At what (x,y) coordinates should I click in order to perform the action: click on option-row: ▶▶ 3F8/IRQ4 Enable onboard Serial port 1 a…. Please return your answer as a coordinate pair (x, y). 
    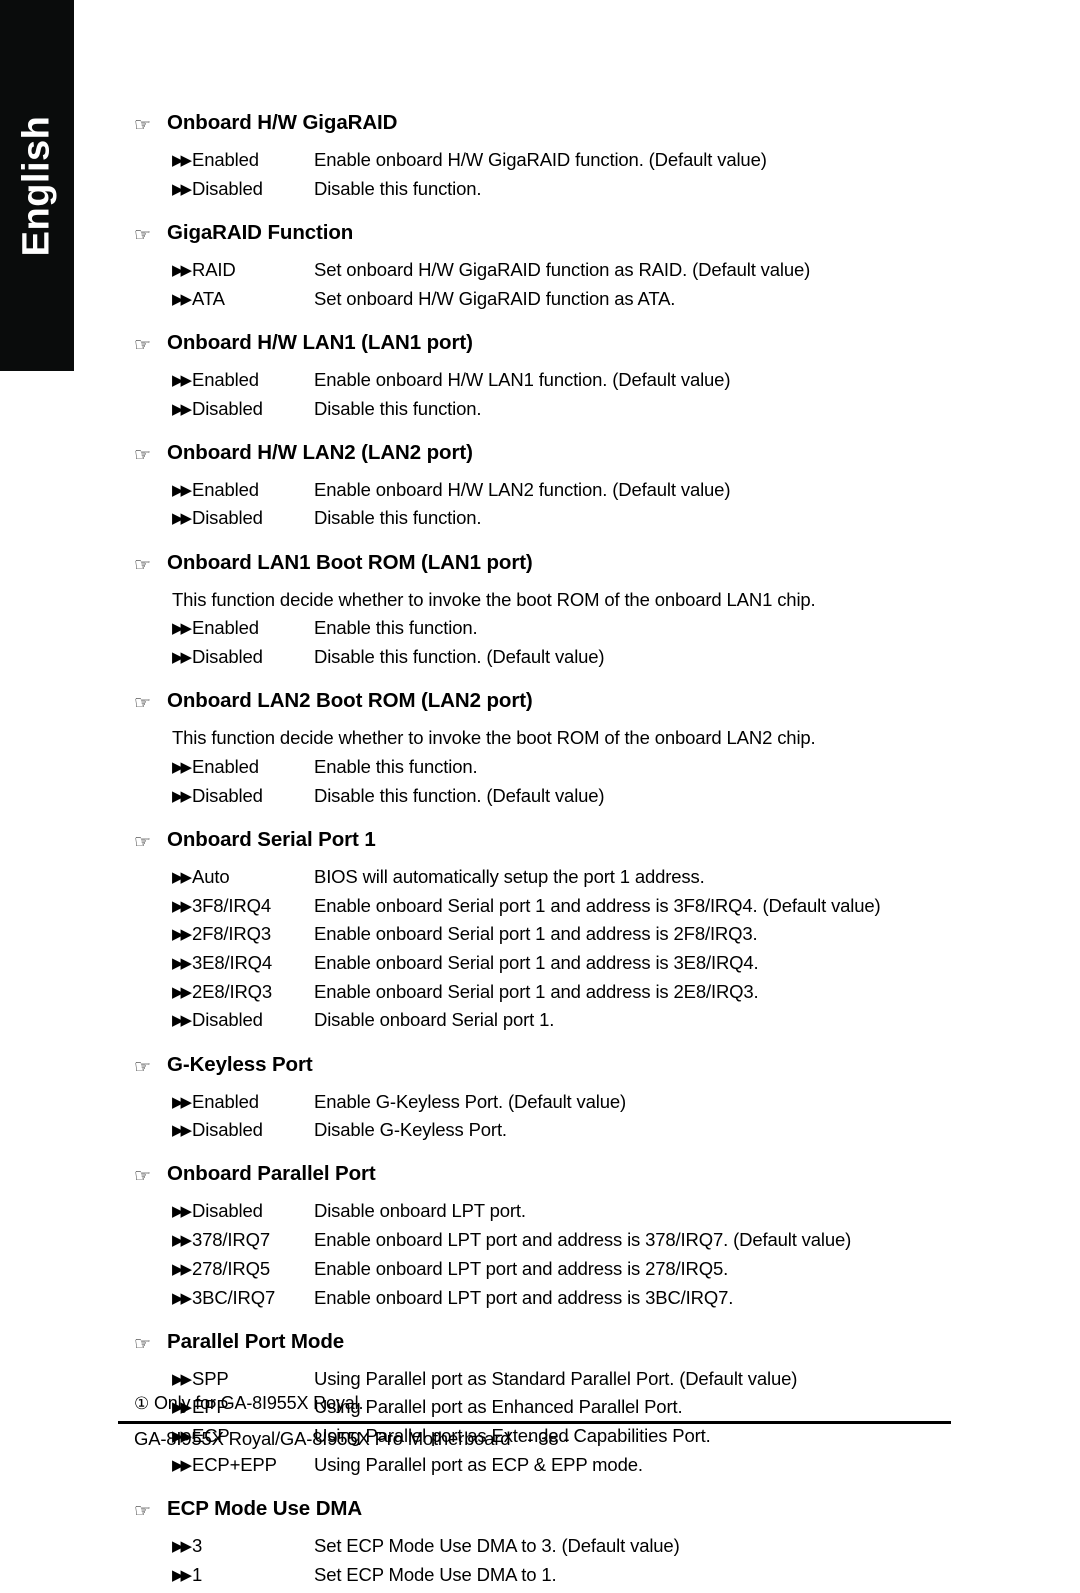
    Looking at the image, I should click on (540, 909).